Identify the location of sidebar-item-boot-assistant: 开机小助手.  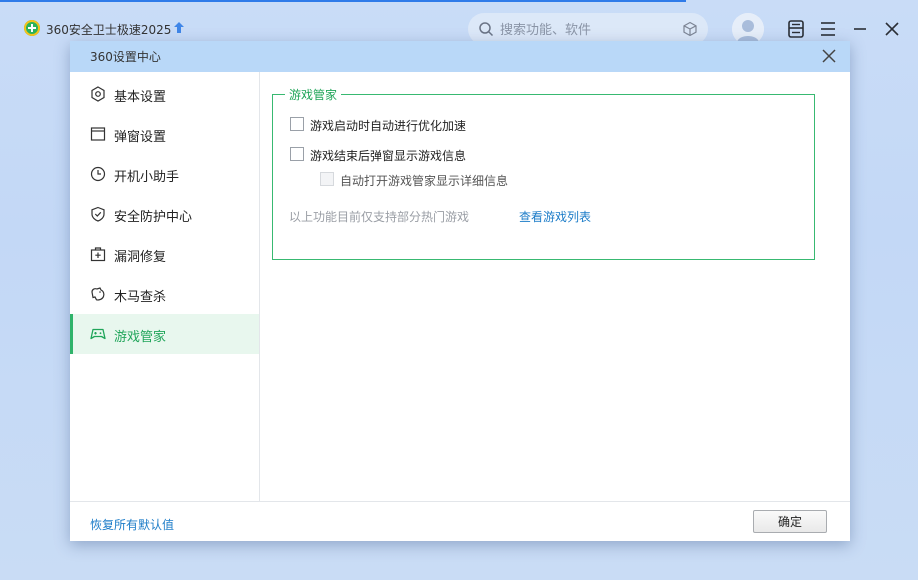
(164, 174).